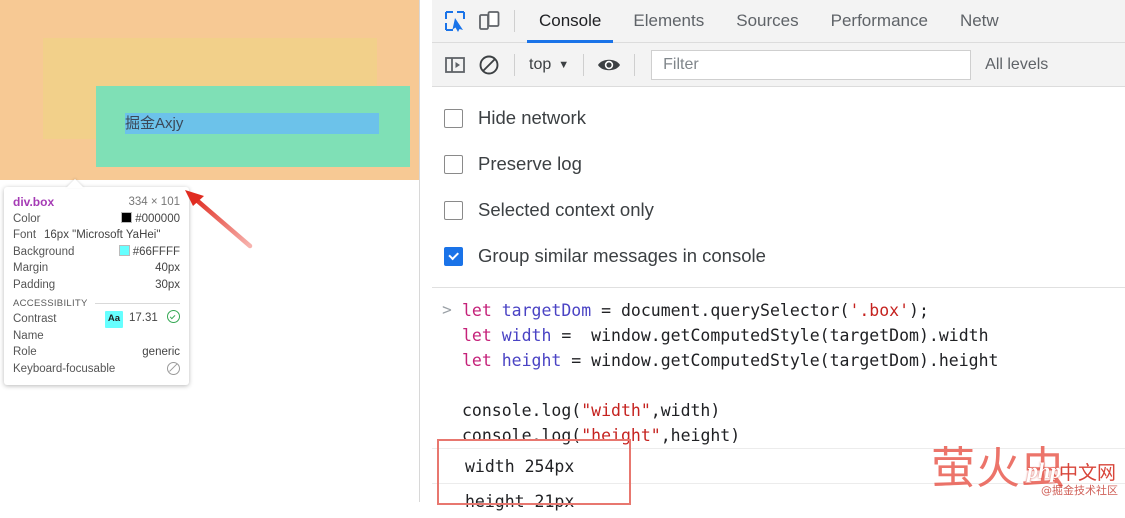 The width and height of the screenshot is (1125, 518). Describe the element at coordinates (489, 21) in the screenshot. I see `device-toolbar-icon` at that location.